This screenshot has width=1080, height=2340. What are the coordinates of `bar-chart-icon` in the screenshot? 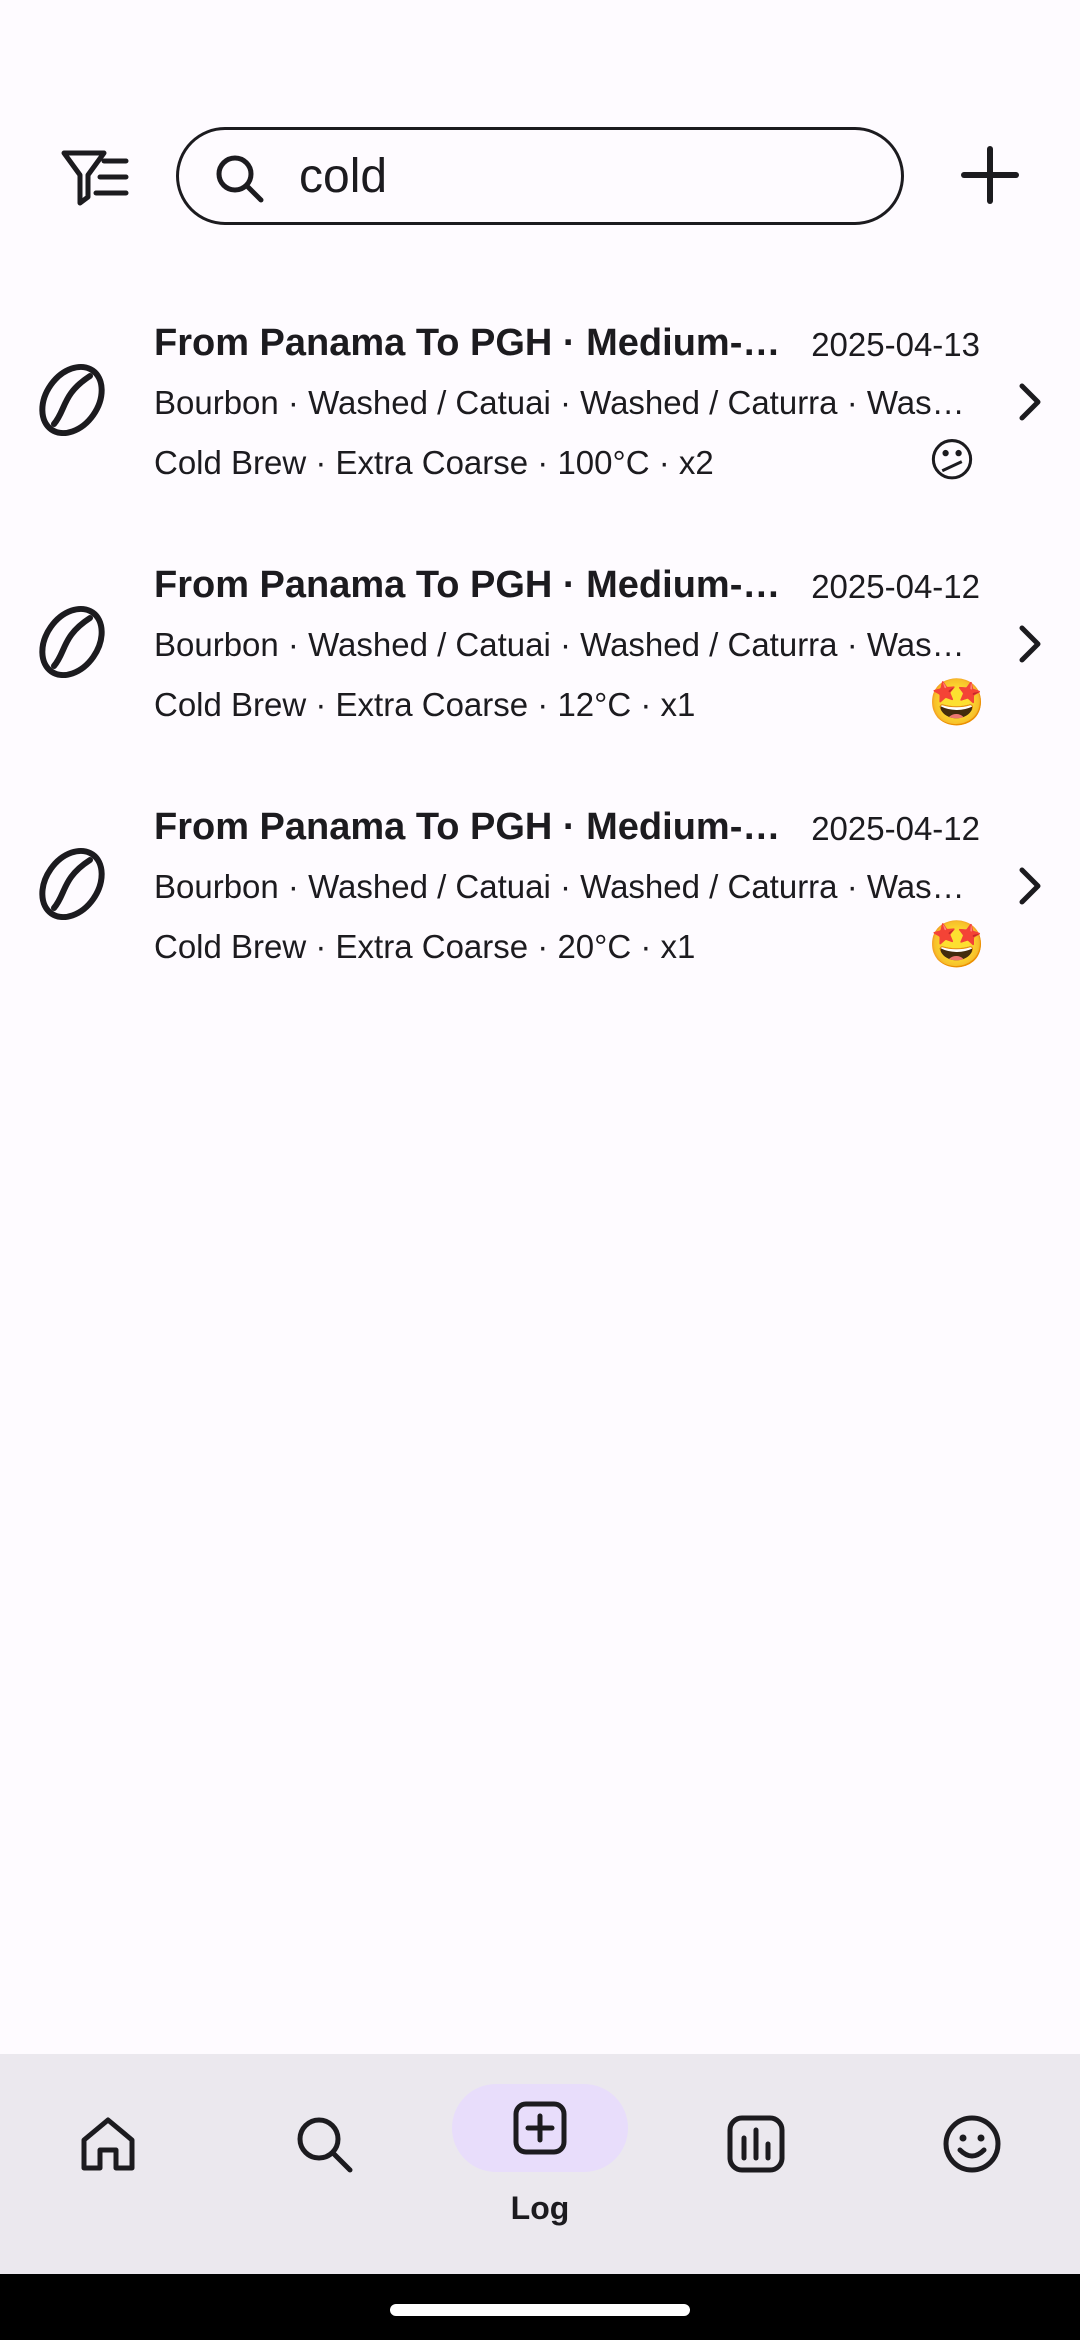 It's located at (756, 2144).